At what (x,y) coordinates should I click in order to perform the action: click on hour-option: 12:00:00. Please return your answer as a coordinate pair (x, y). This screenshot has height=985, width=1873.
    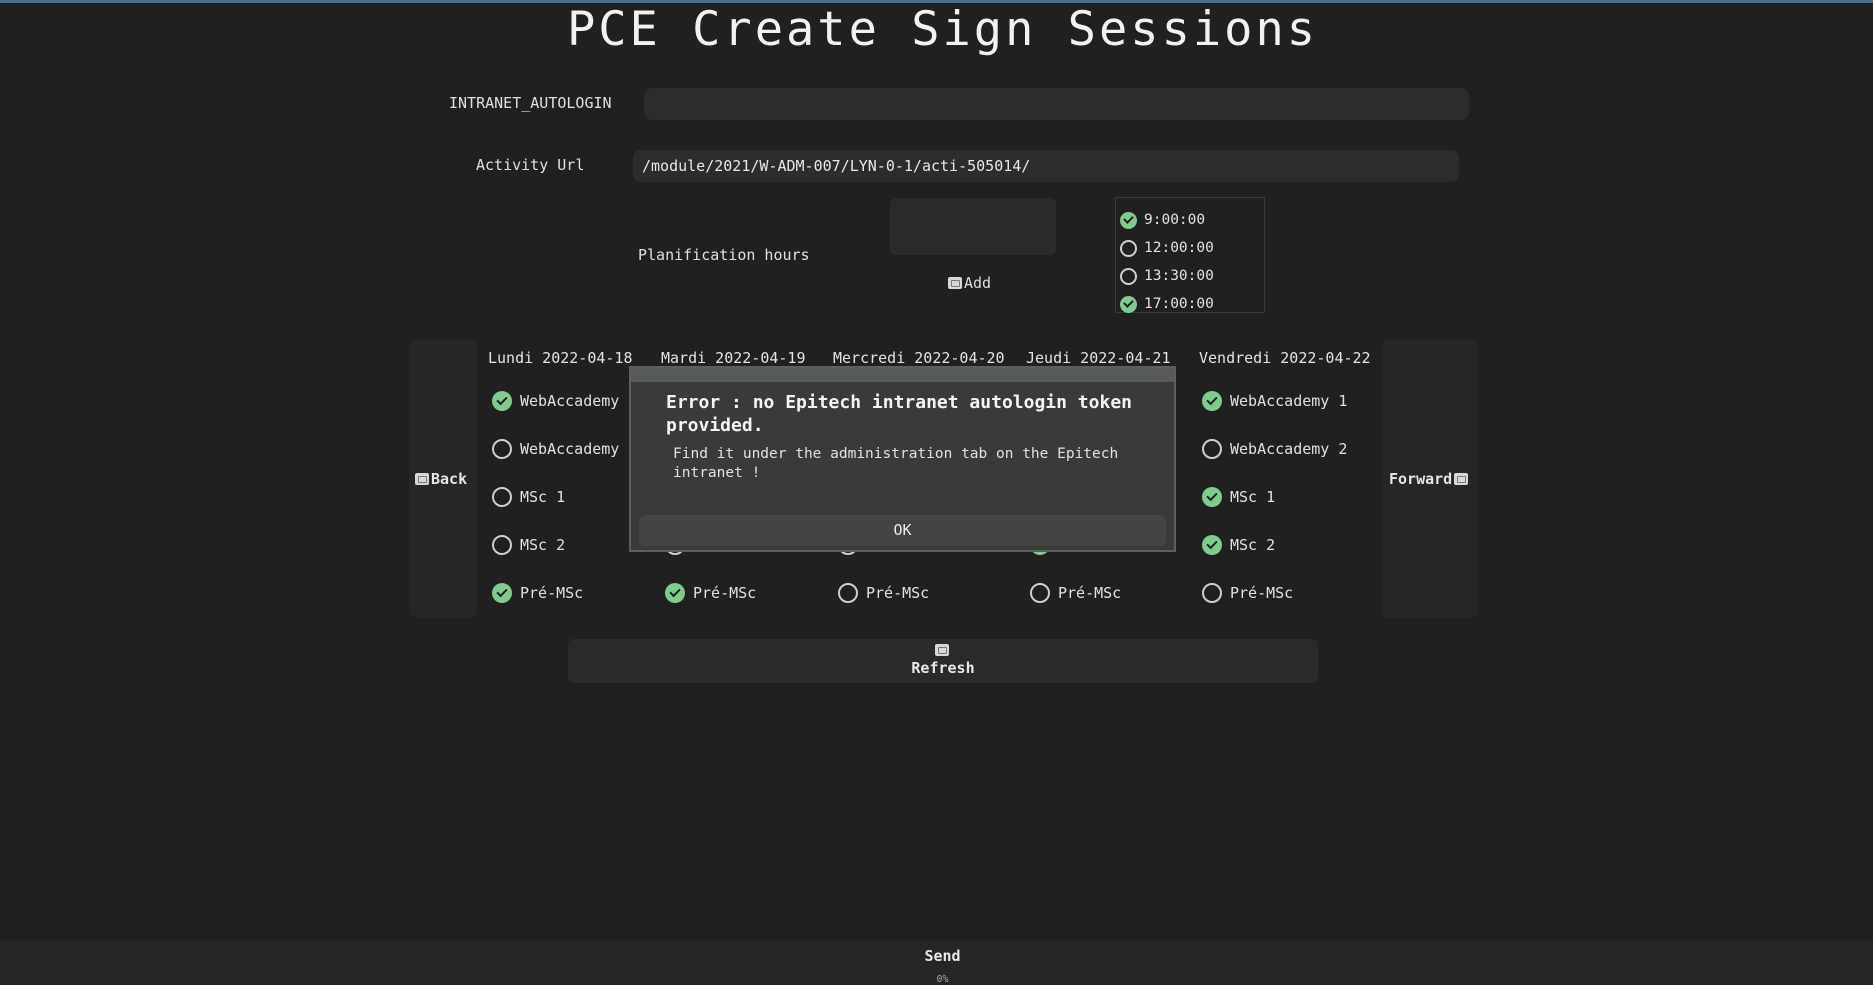
    Looking at the image, I should click on (1167, 248).